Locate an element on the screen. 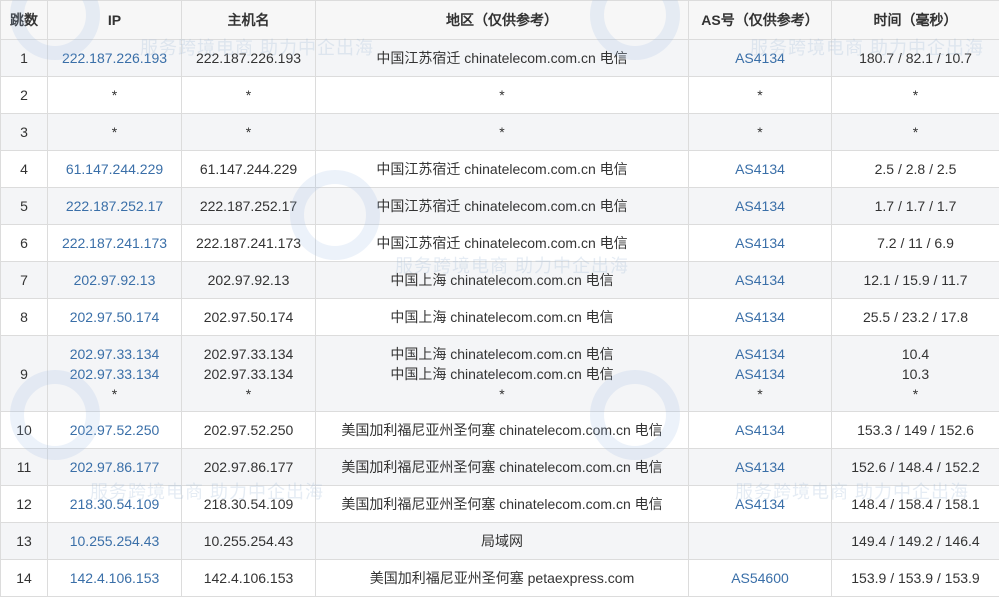 The height and width of the screenshot is (597, 999). ip-address-text: 202.97.50.174 is located at coordinates (114, 317).